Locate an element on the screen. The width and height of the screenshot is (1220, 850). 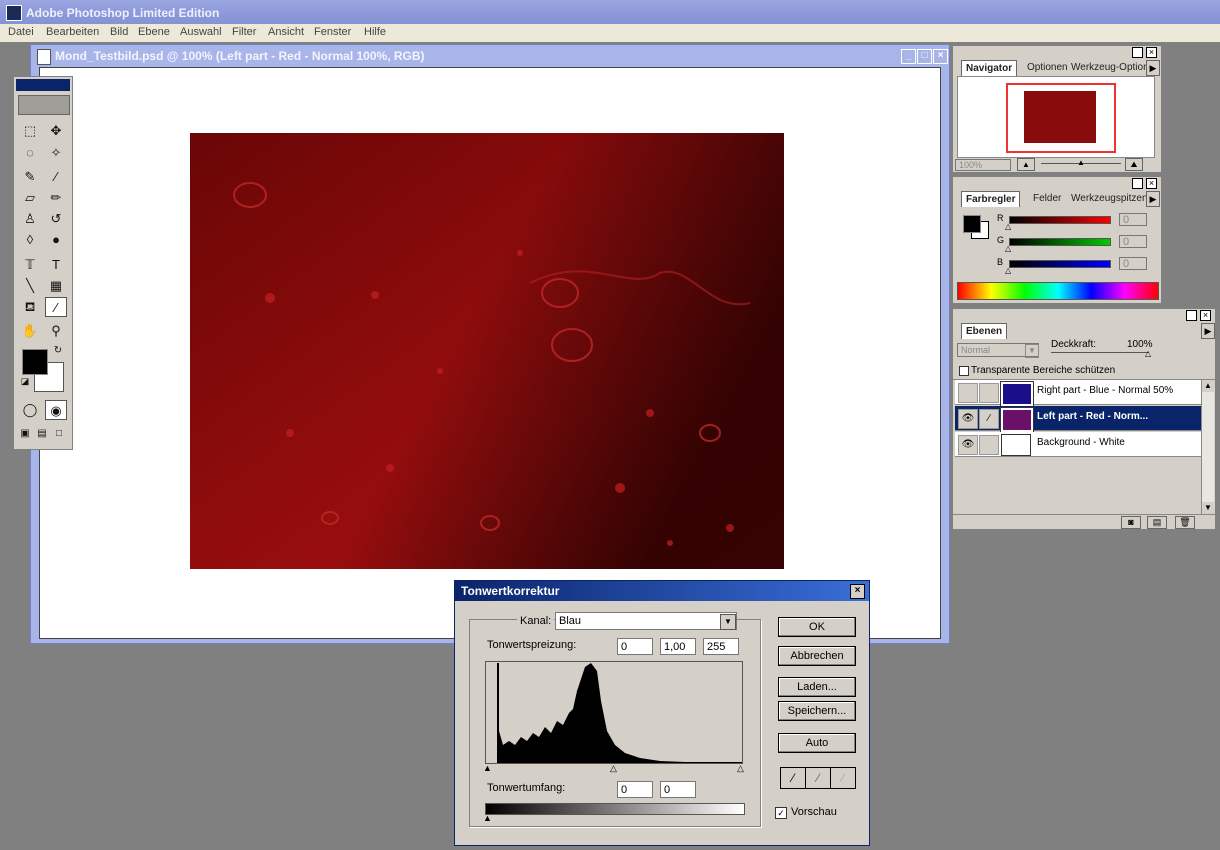
magic-wand-tool-icon: ✧ is located at coordinates (56, 153).